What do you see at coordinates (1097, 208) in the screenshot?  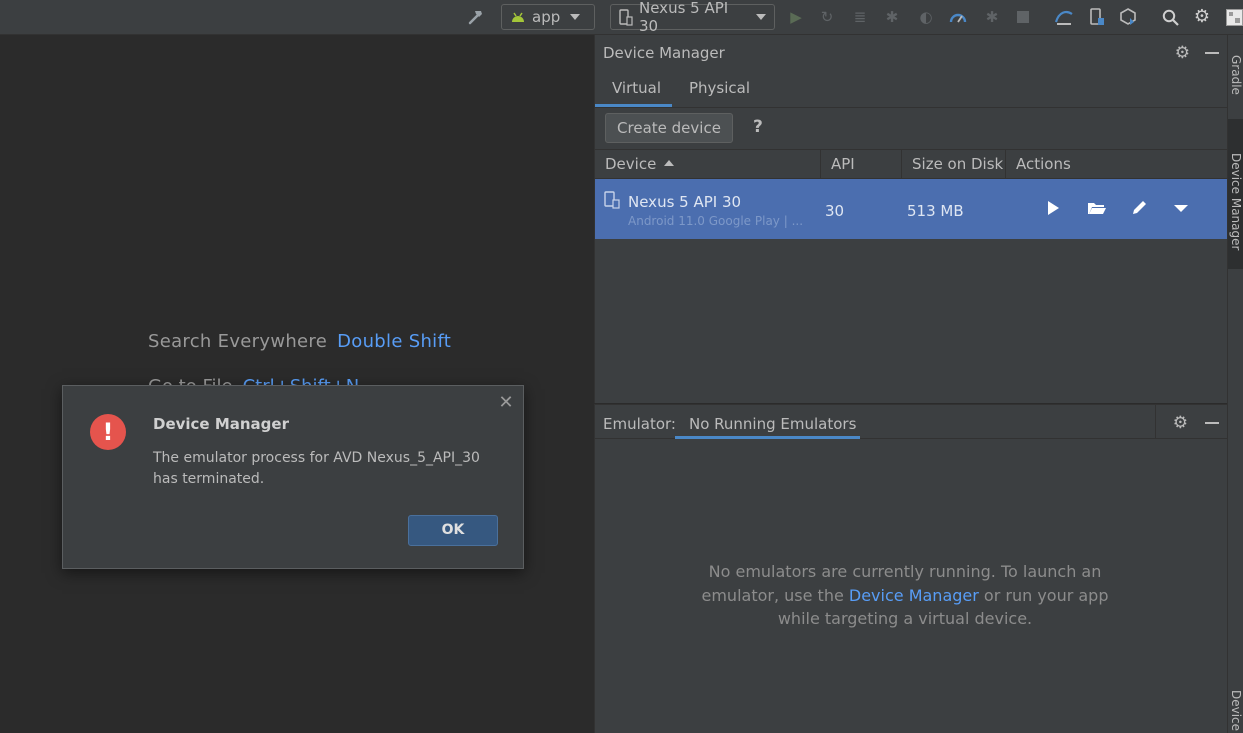 I see `folder-icon` at bounding box center [1097, 208].